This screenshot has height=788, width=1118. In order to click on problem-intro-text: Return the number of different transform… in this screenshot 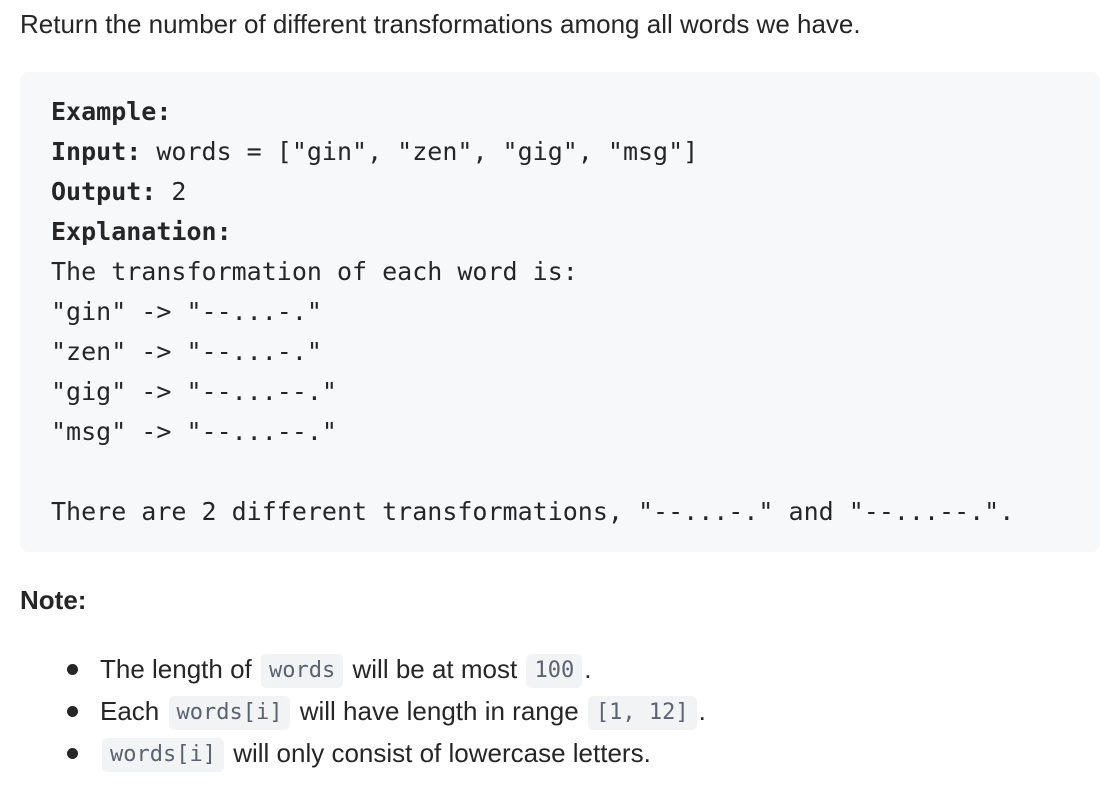, I will do `click(440, 24)`.